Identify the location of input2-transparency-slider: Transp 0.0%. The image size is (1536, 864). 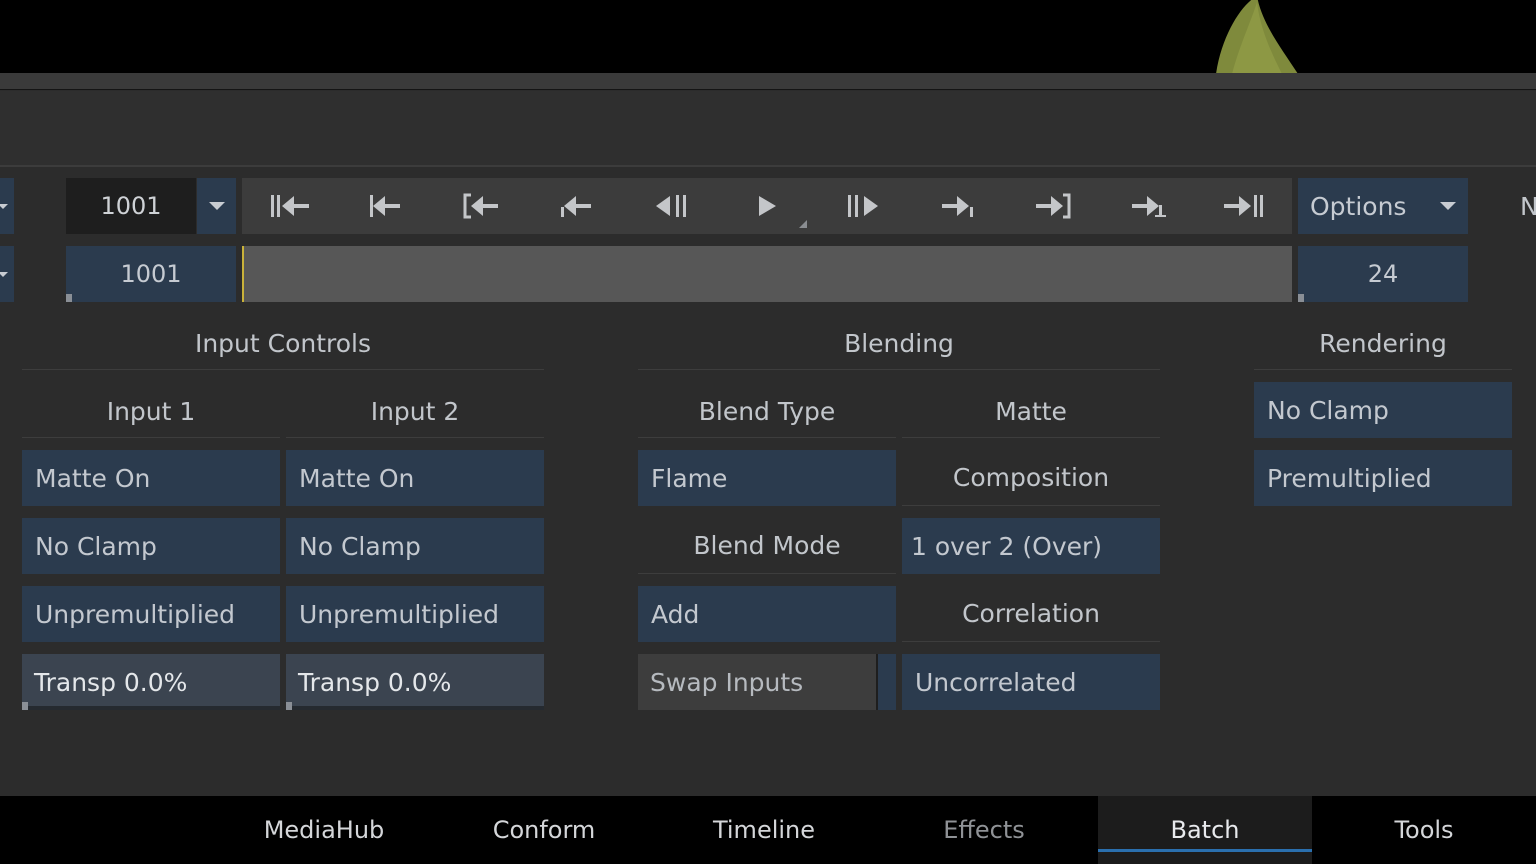
(415, 682).